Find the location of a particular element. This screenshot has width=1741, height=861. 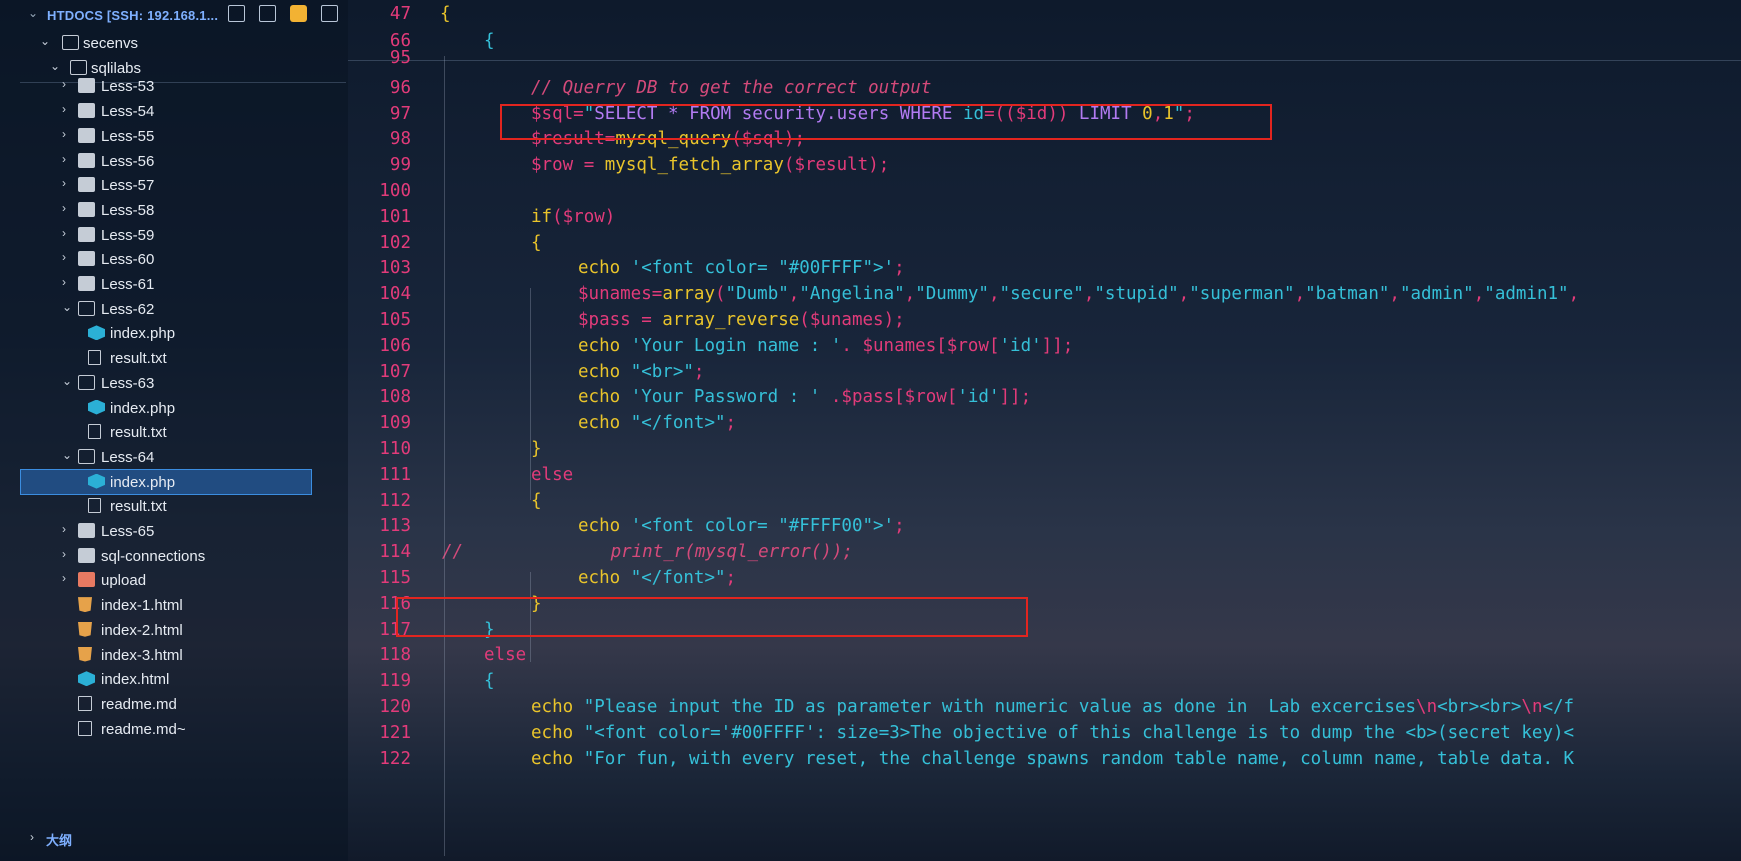

tree-item: › Less-57 is located at coordinates (174, 185).